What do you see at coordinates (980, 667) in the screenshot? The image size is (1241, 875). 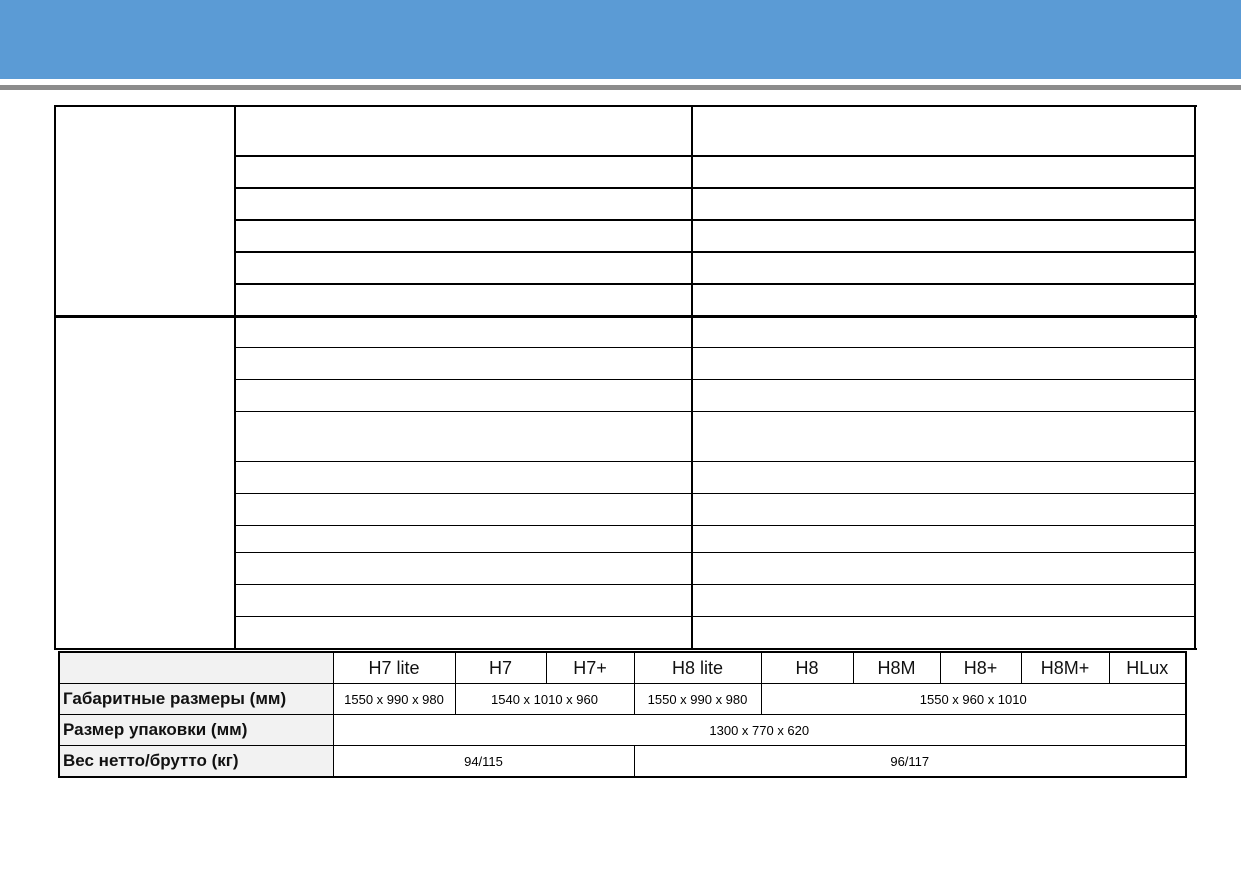 I see `model-header: H8+` at bounding box center [980, 667].